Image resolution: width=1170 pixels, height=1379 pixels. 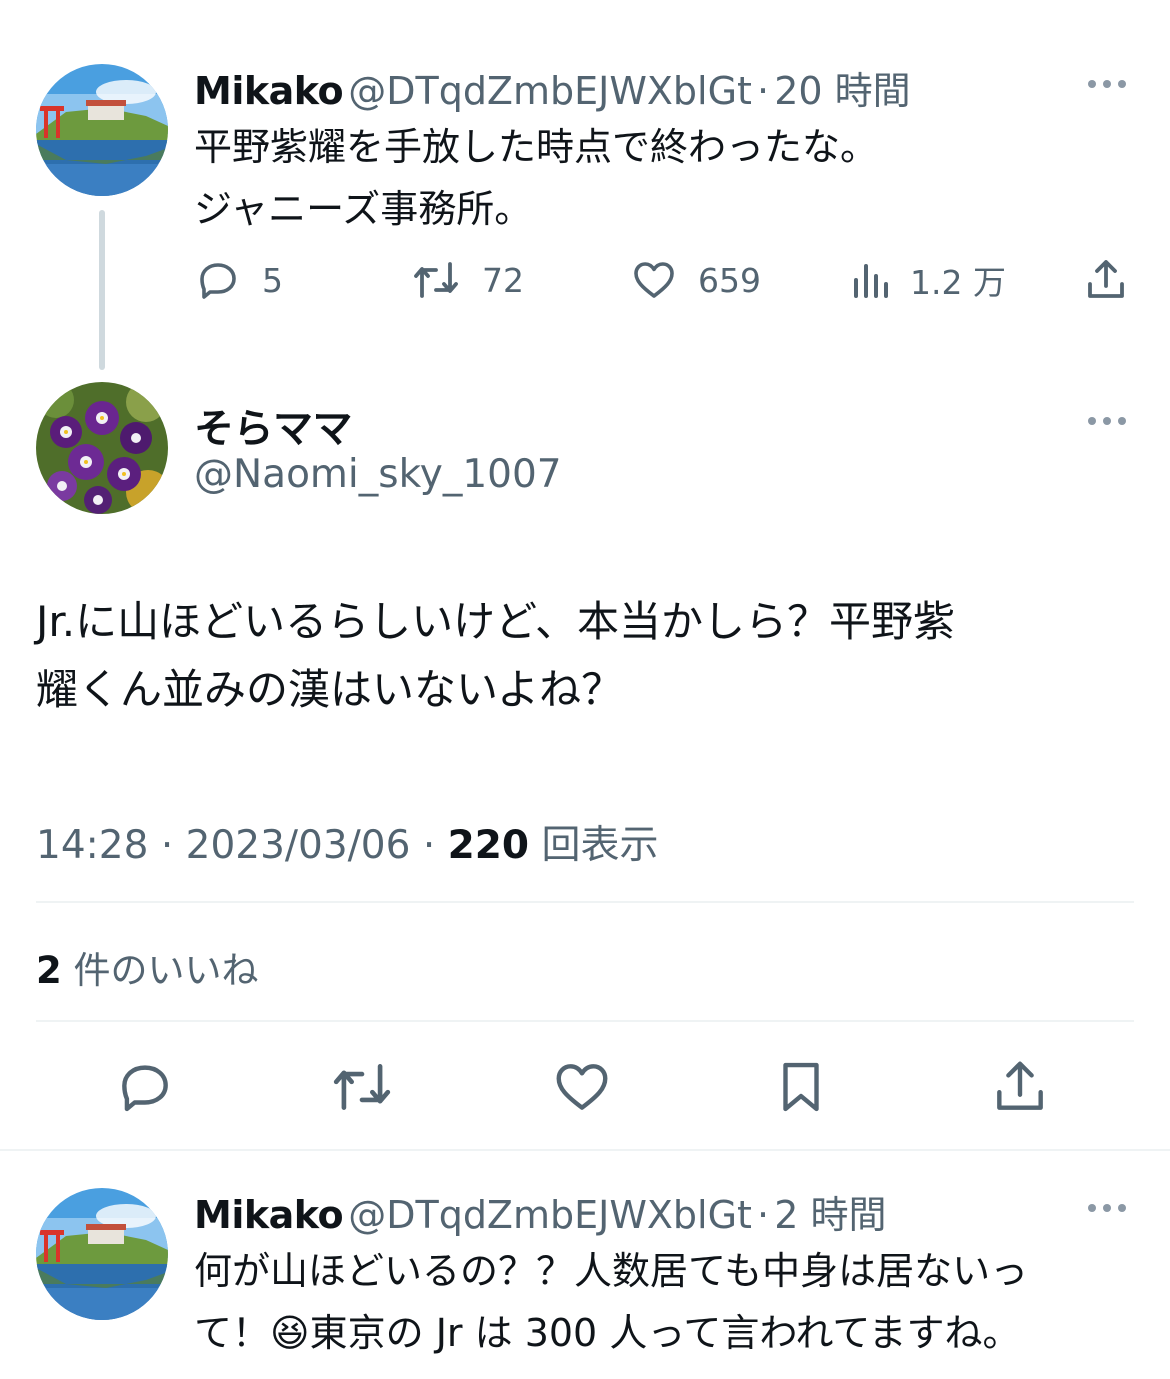 I want to click on like-button, so click(x=582, y=1089).